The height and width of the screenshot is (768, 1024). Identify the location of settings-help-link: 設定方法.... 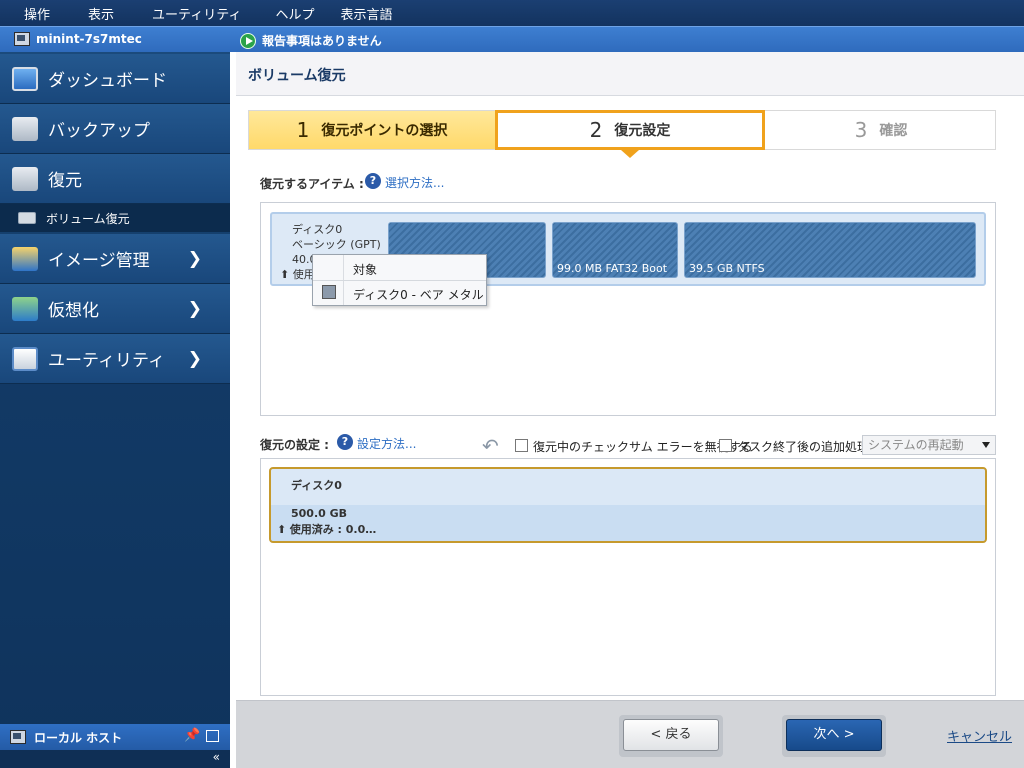
(386, 443).